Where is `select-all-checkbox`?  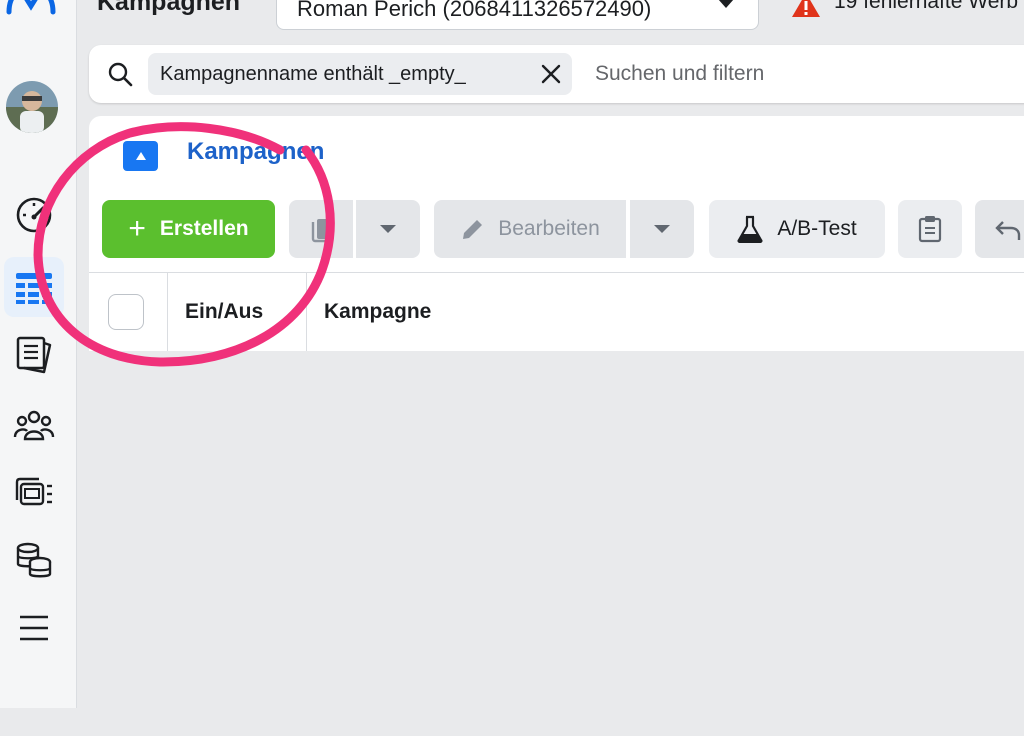 select-all-checkbox is located at coordinates (126, 312).